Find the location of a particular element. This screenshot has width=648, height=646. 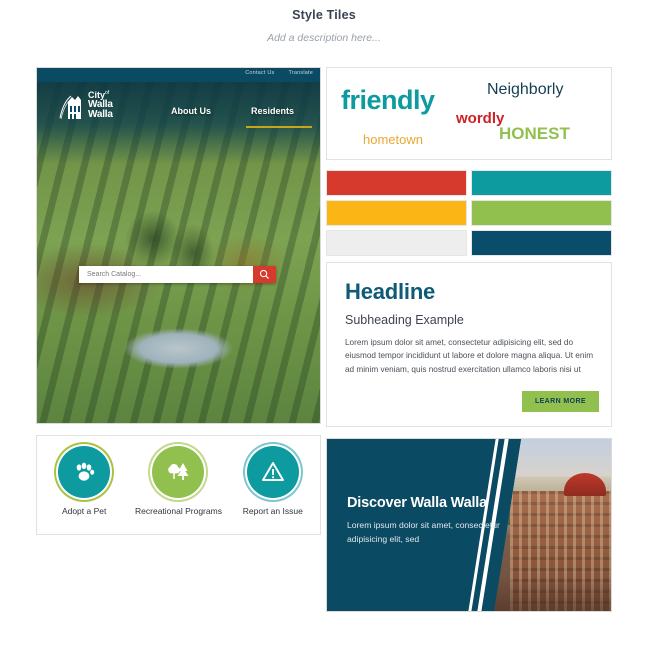

logo-line-3: Walla is located at coordinates (100, 114).